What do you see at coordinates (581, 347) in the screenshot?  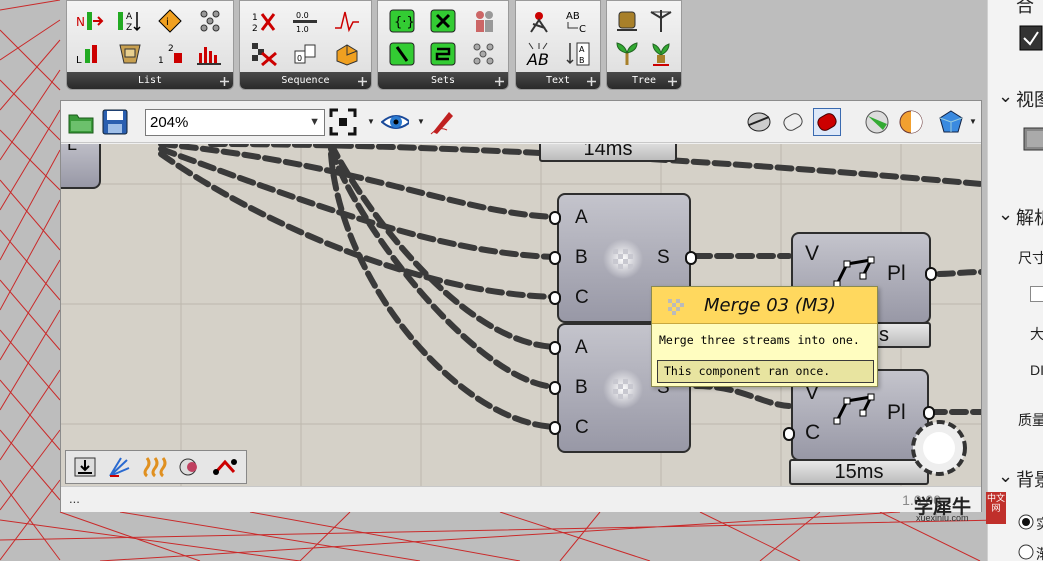 I see `input-a-label: A` at bounding box center [581, 347].